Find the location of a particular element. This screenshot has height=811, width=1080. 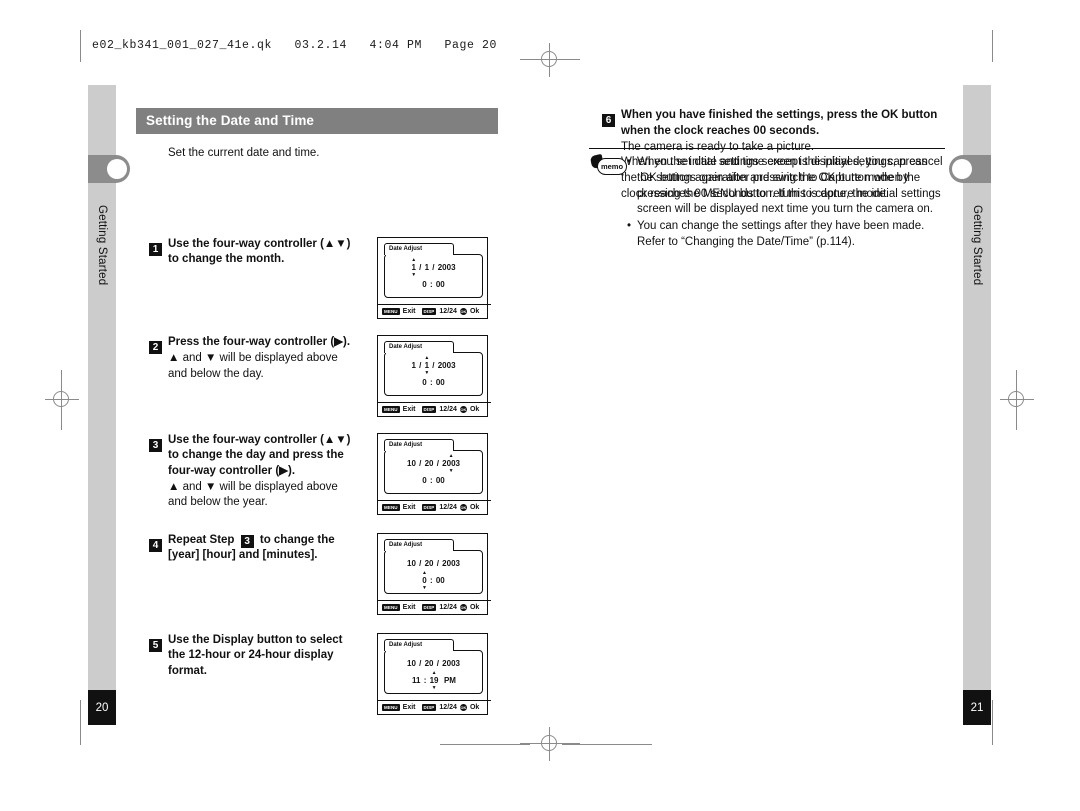

step-number-badge: 2 is located at coordinates (155, 347).